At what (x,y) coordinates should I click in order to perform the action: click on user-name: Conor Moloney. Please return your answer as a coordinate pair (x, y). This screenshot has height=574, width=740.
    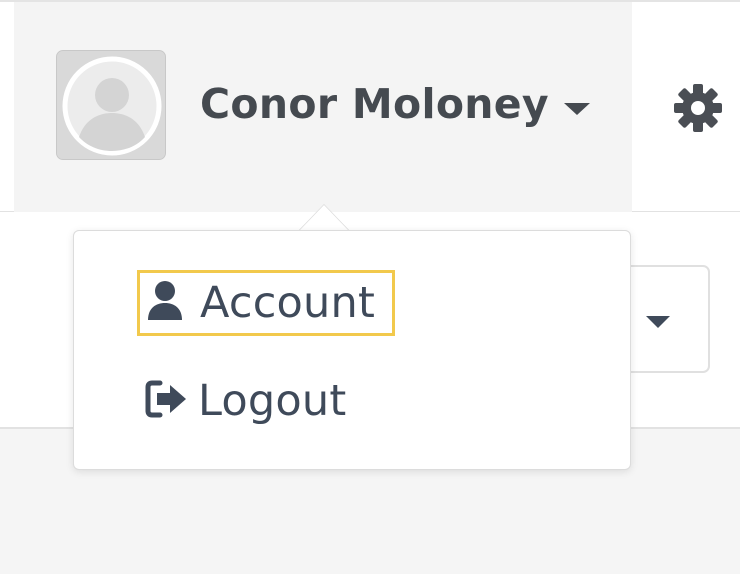
    Looking at the image, I should click on (374, 104).